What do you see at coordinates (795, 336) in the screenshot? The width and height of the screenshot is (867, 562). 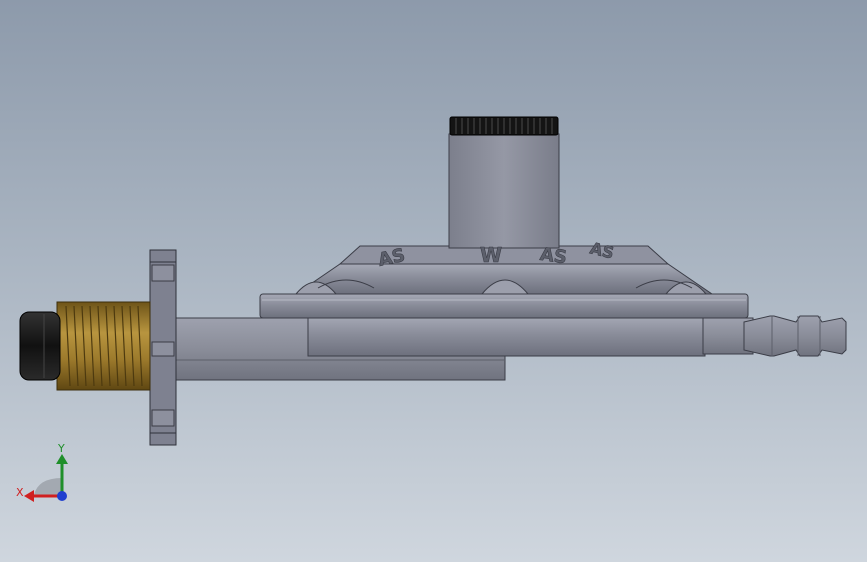 I see `hose-barb` at bounding box center [795, 336].